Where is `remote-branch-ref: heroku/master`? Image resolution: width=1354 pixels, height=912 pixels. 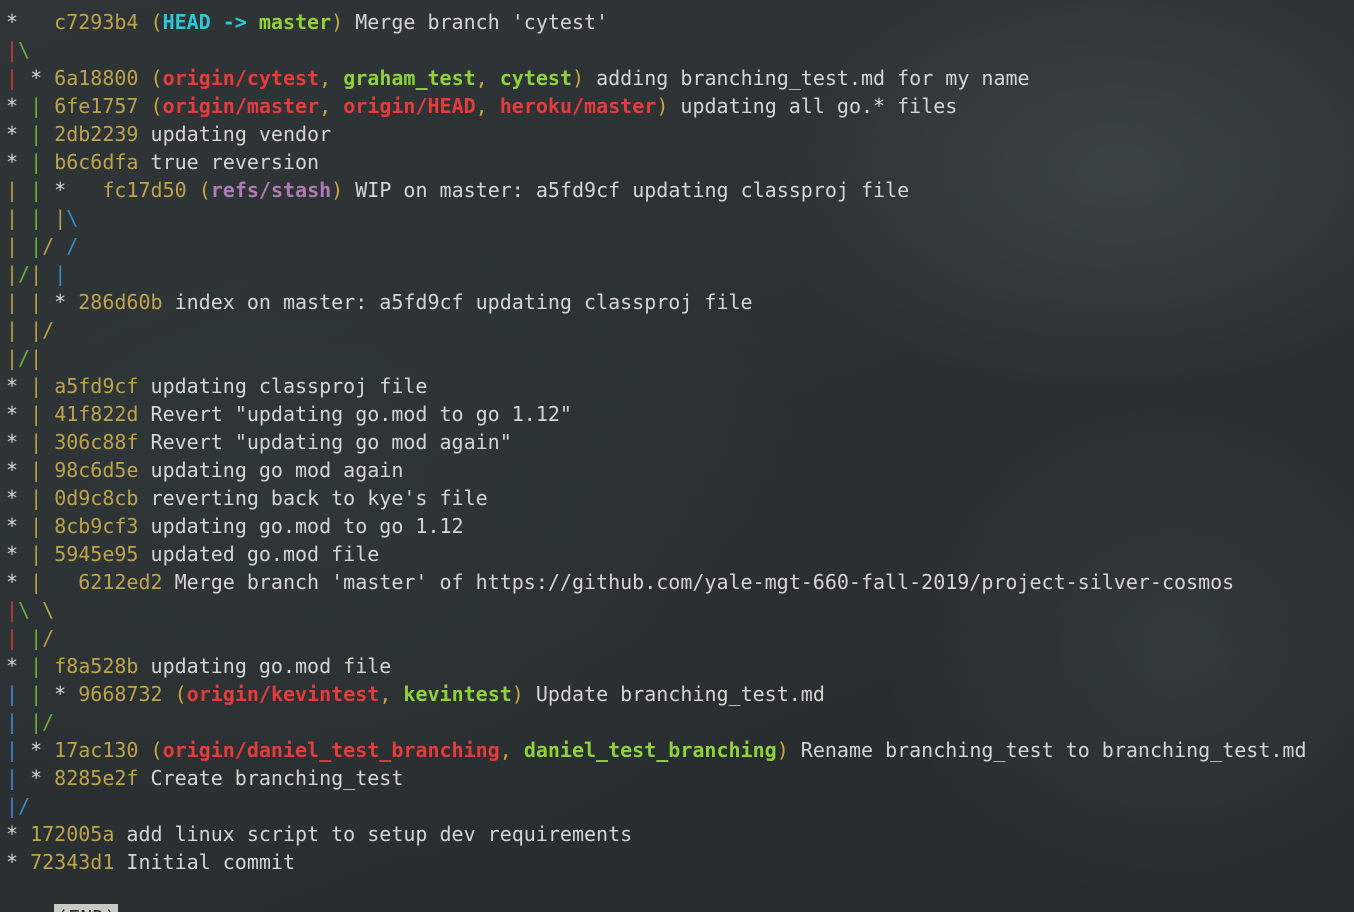
remote-branch-ref: heroku/master is located at coordinates (578, 106).